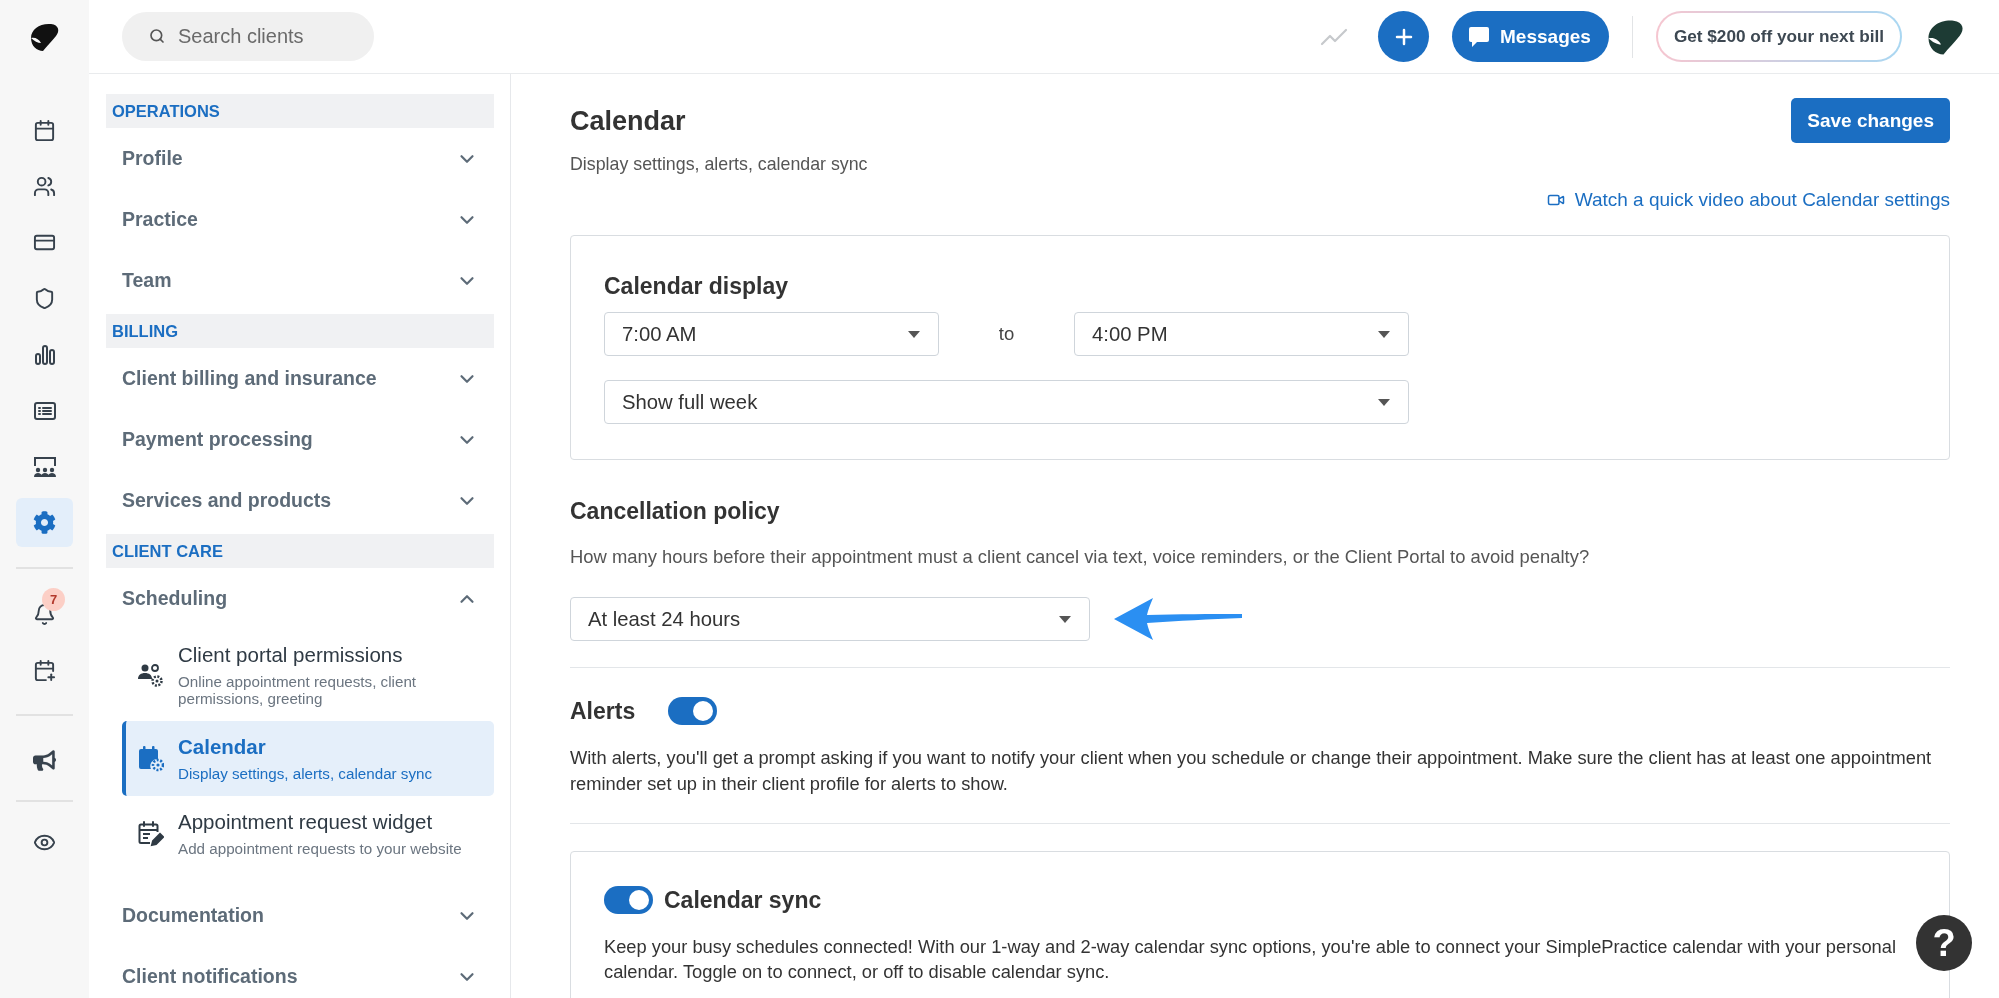 The image size is (1999, 998). I want to click on sidebar-item: Practice, so click(300, 219).